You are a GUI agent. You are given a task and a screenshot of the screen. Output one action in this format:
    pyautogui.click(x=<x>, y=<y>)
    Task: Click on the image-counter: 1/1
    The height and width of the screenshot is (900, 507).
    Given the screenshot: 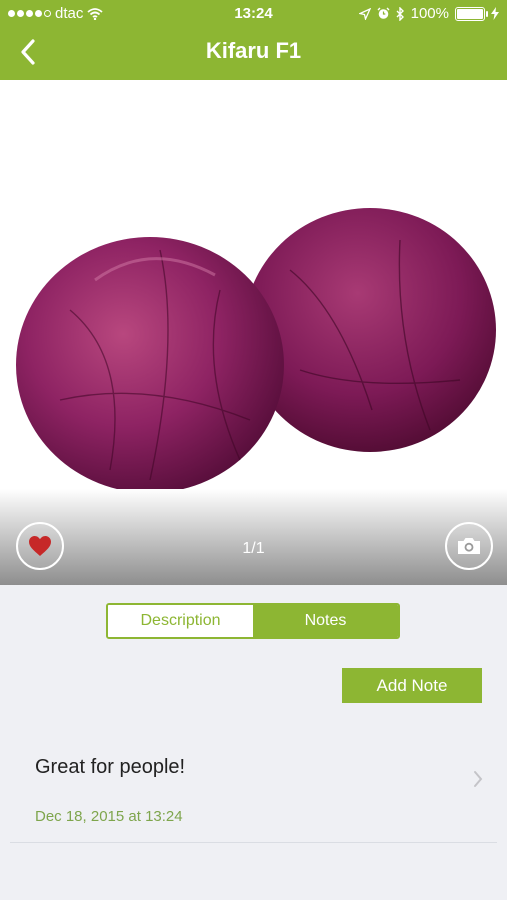 What is the action you would take?
    pyautogui.click(x=253, y=548)
    